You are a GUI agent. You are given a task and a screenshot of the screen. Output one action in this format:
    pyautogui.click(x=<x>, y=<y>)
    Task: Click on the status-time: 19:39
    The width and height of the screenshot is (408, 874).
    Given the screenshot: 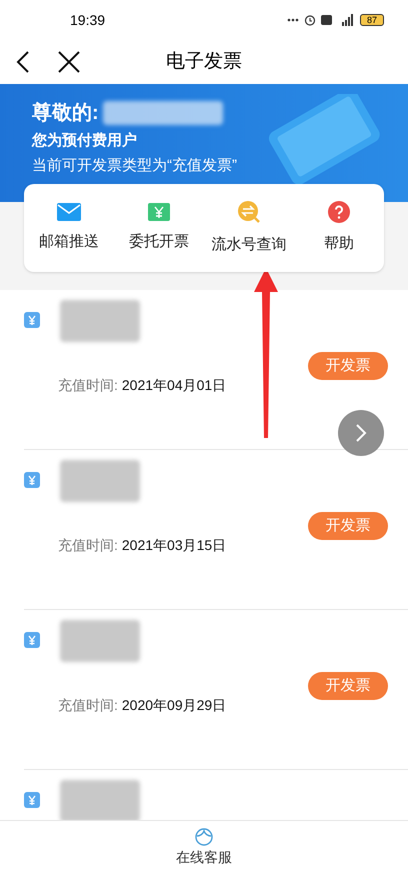 What is the action you would take?
    pyautogui.click(x=88, y=20)
    